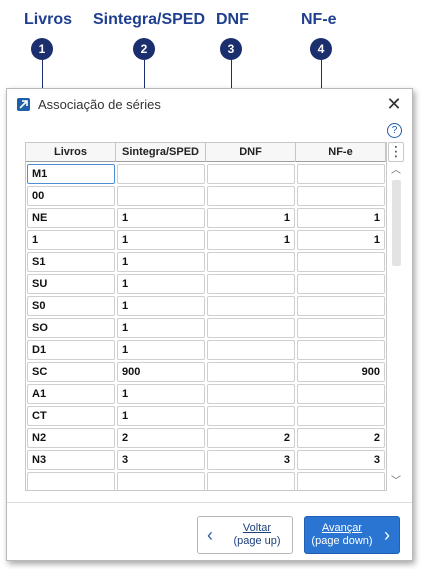 The image size is (421, 569). Describe the element at coordinates (206, 328) in the screenshot. I see `table-row: SO 1` at that location.